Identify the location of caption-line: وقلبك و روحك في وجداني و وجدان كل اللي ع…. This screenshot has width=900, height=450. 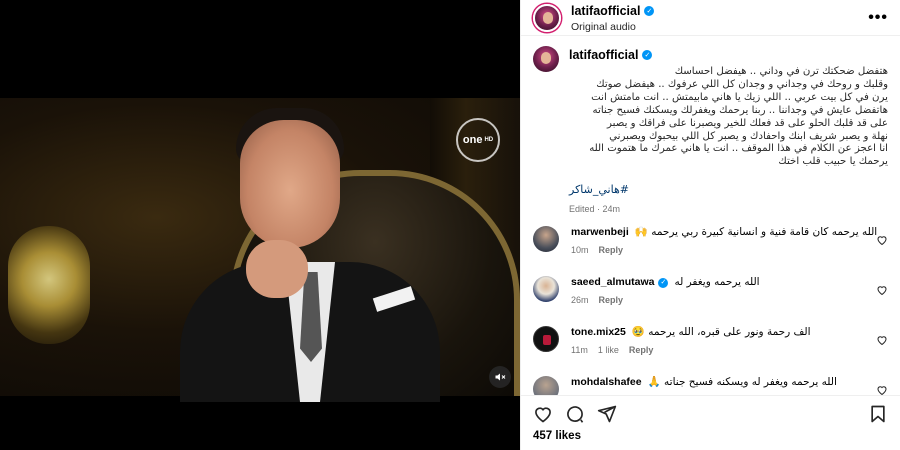
(742, 84).